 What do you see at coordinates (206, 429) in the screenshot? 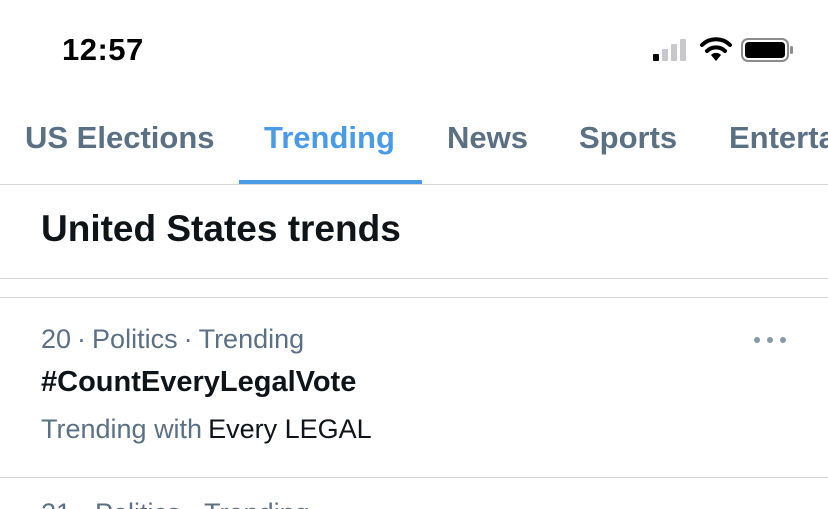
I see `trend-related: Trending with Every LEGAL` at bounding box center [206, 429].